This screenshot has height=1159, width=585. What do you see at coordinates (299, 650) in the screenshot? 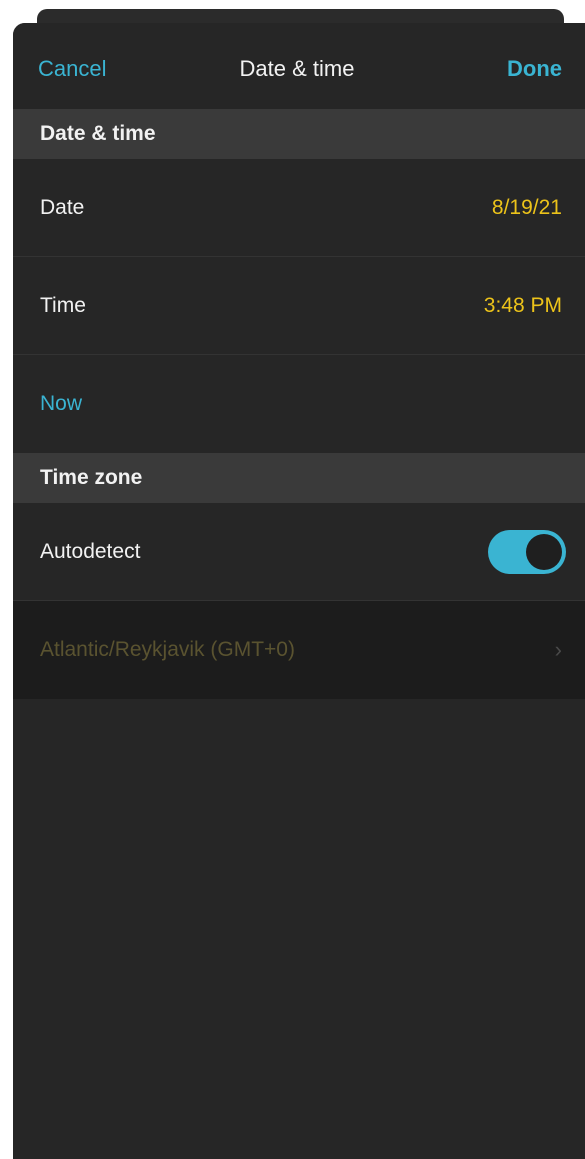
I see `timezone-row: Atlantic/Reykjavik (GMT+0) ›` at bounding box center [299, 650].